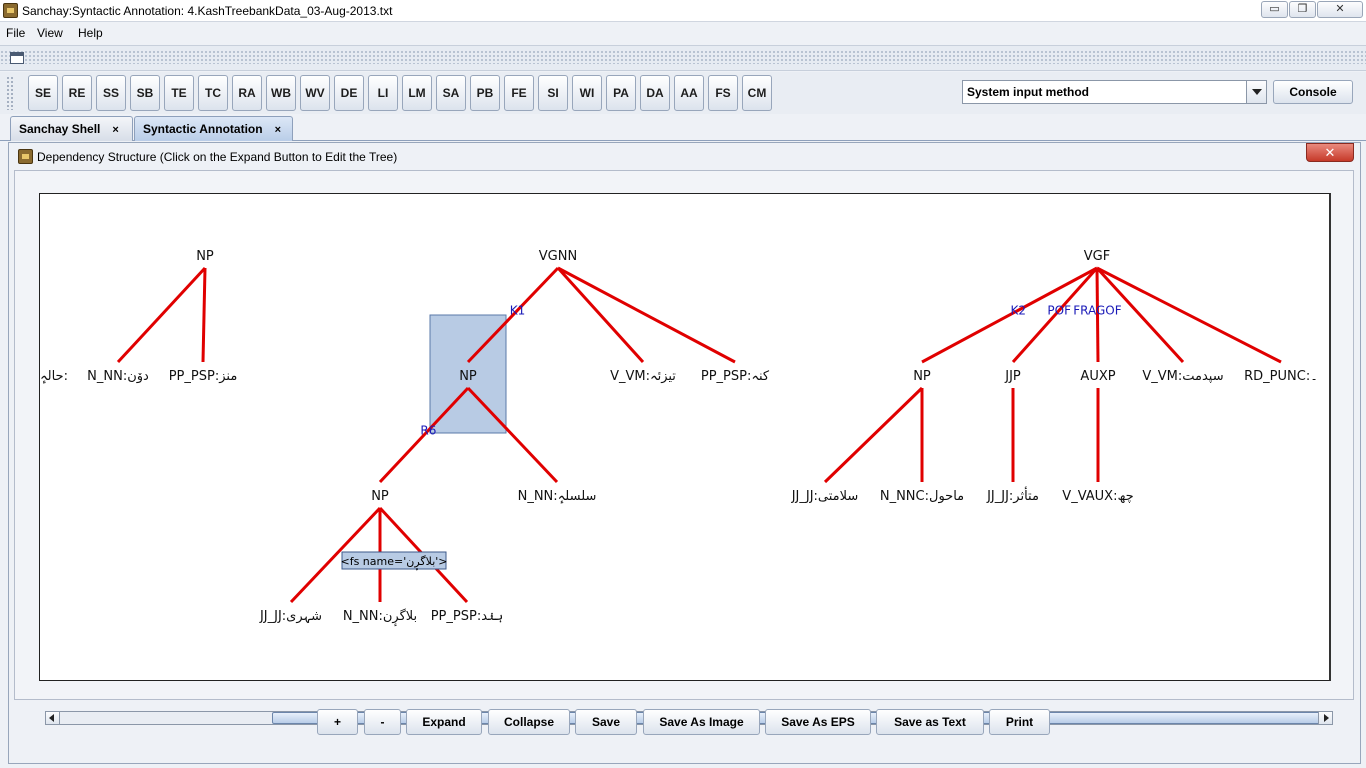  Describe the element at coordinates (930, 722) in the screenshot. I see `save-as-text-button: Save as Text` at that location.